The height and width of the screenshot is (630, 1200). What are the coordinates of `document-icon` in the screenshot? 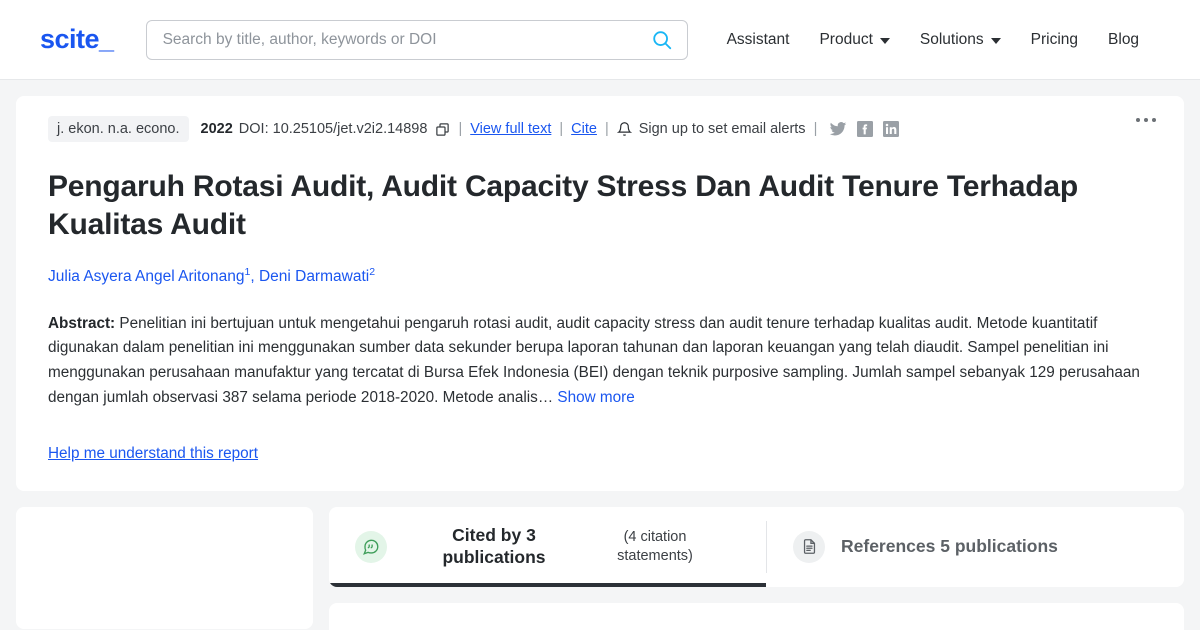 It's located at (809, 546).